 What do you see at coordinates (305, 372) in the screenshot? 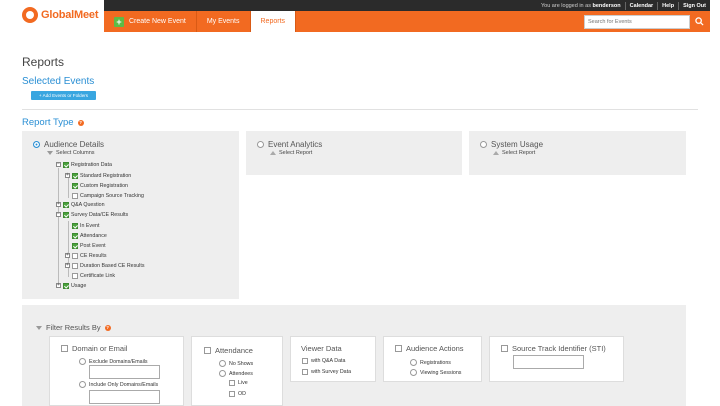
I see `checkbox-with-survey-data` at bounding box center [305, 372].